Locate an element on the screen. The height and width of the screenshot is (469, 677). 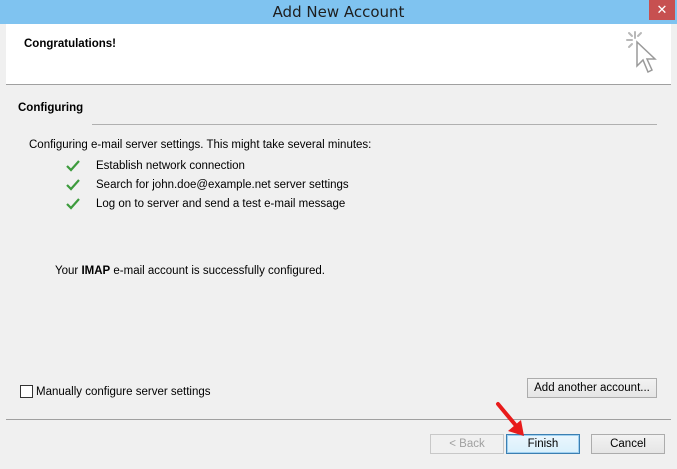
footer-divider is located at coordinates (338, 419).